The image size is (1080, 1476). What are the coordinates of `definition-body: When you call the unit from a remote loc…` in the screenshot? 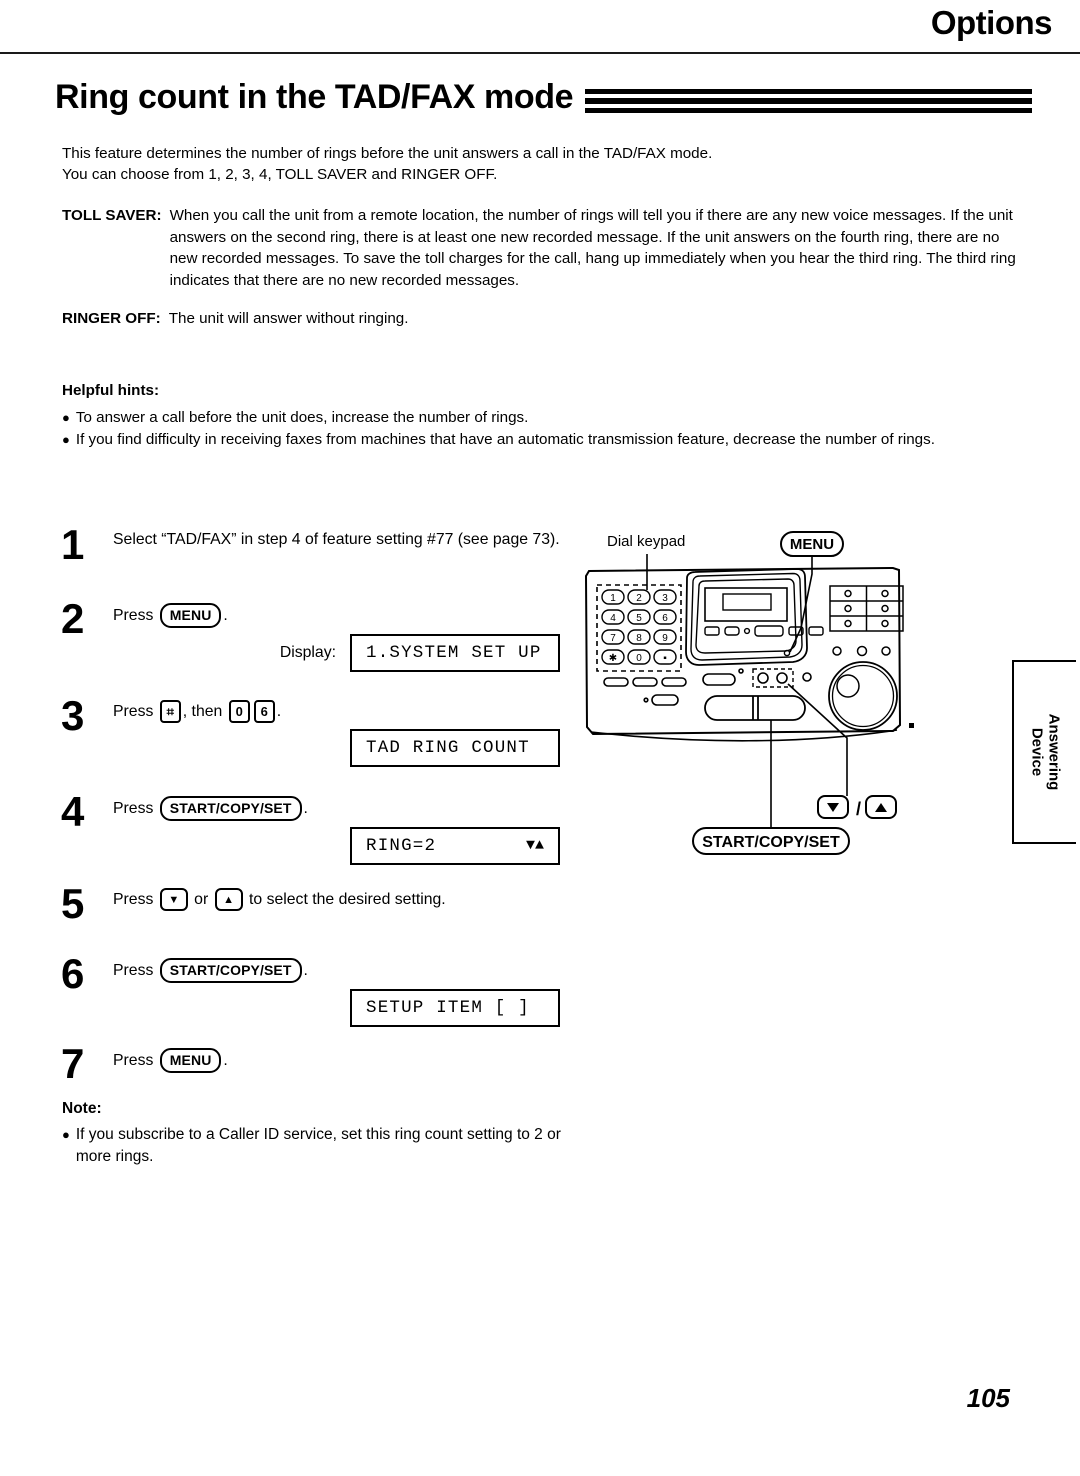 It's located at (600, 248).